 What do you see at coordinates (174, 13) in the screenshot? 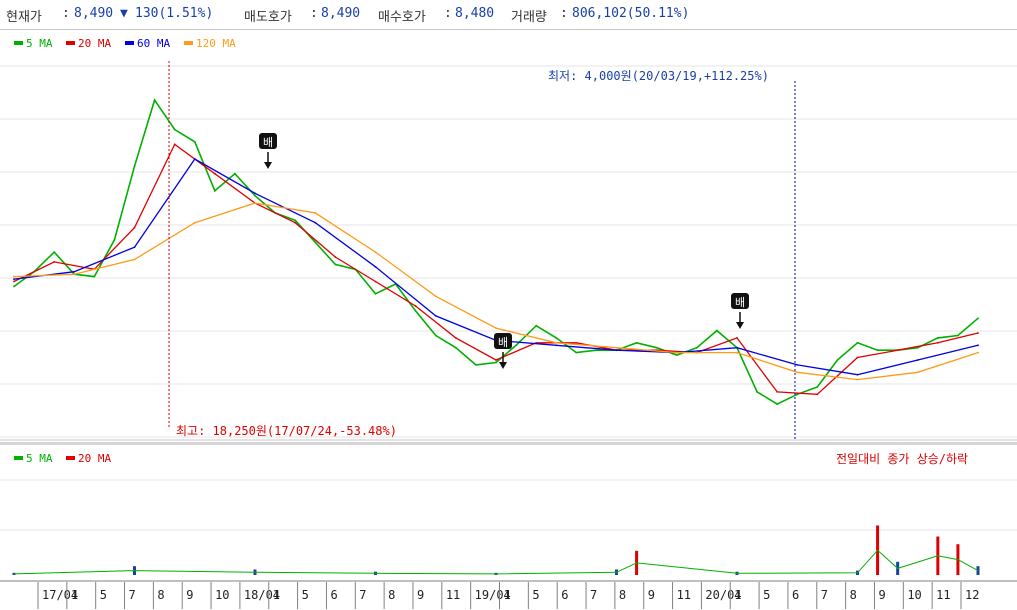
I see `change-value: 130(1.51%)` at bounding box center [174, 13].